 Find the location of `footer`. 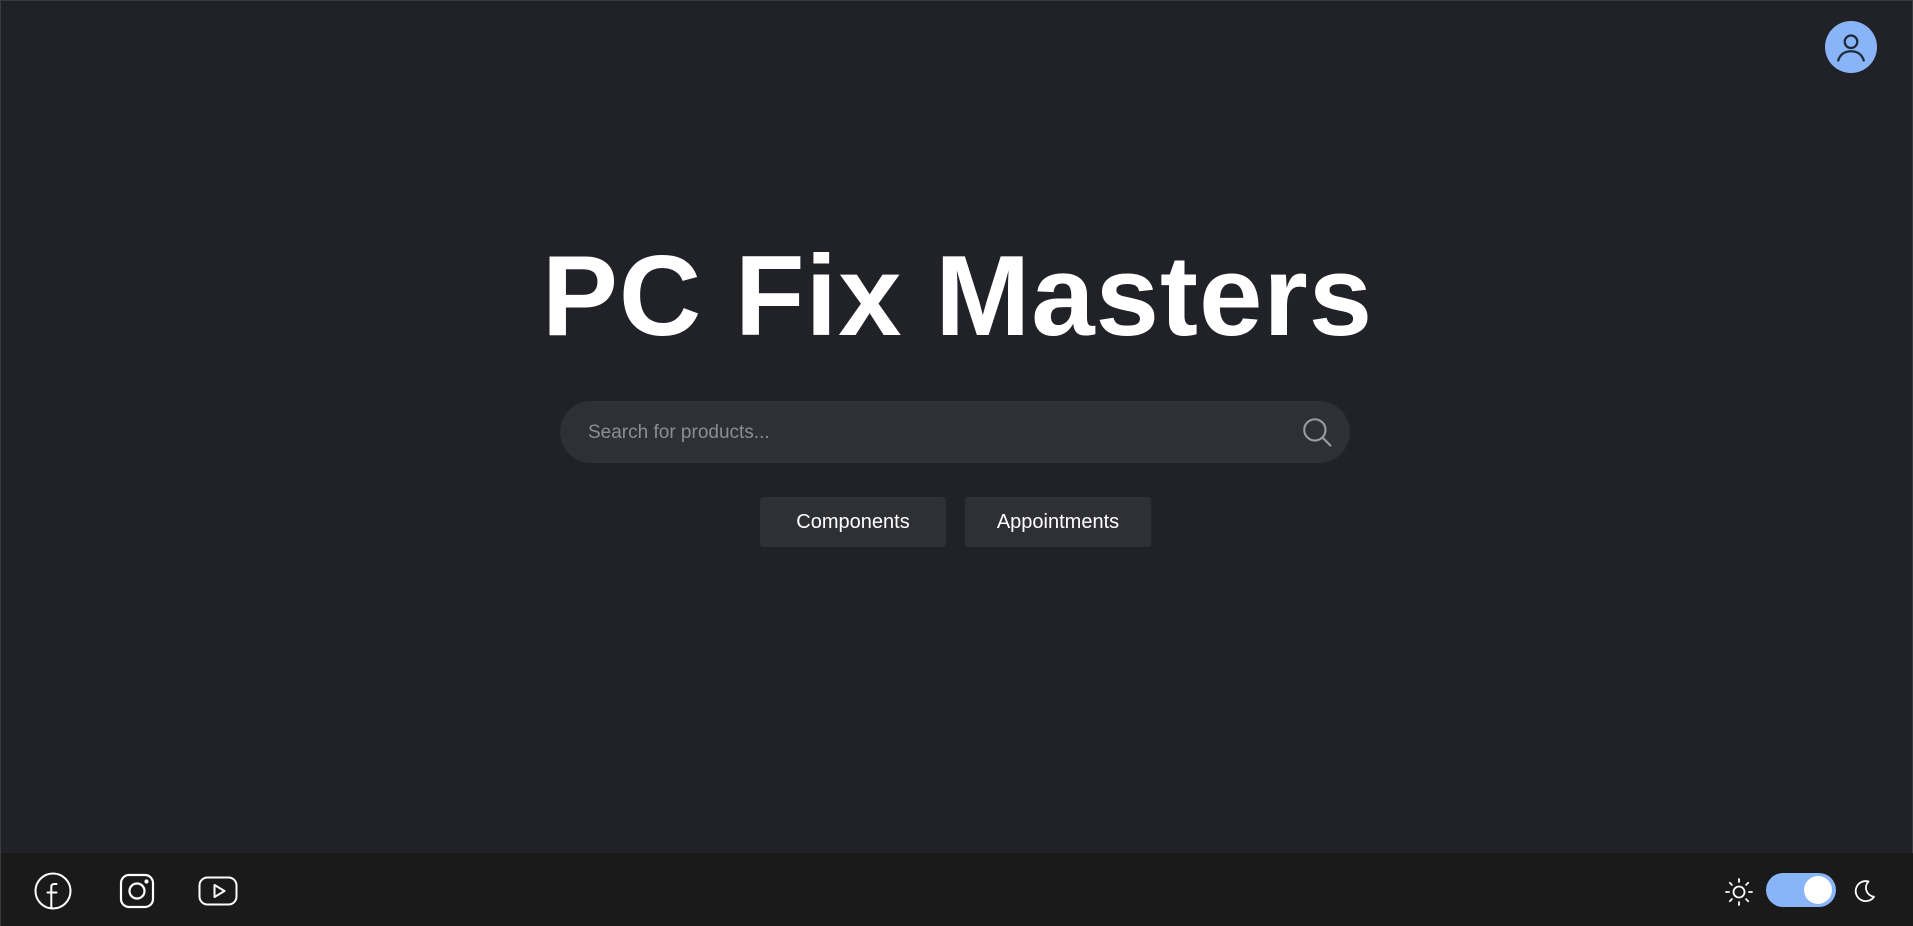

footer is located at coordinates (957, 889).